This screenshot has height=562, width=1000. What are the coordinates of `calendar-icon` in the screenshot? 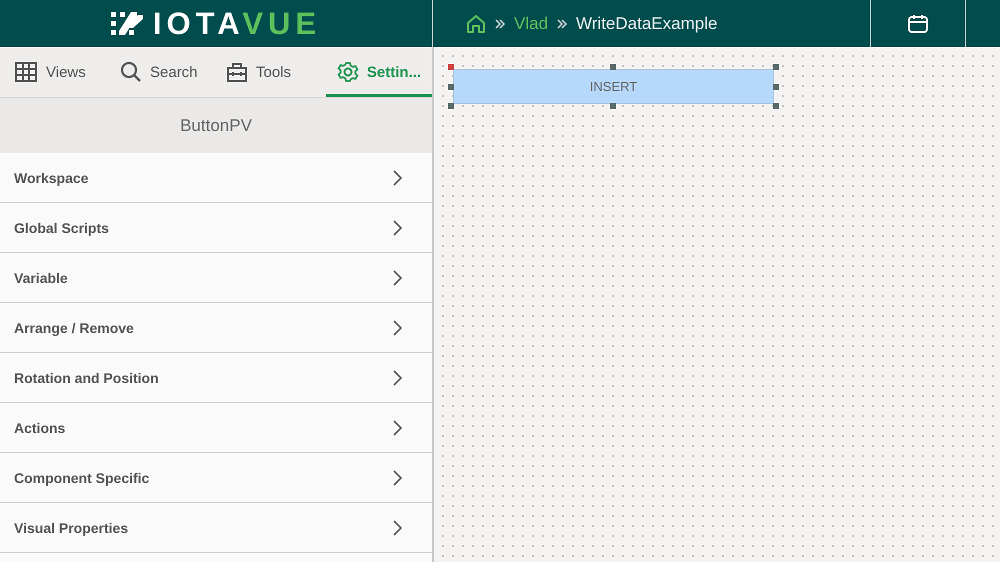 It's located at (918, 23).